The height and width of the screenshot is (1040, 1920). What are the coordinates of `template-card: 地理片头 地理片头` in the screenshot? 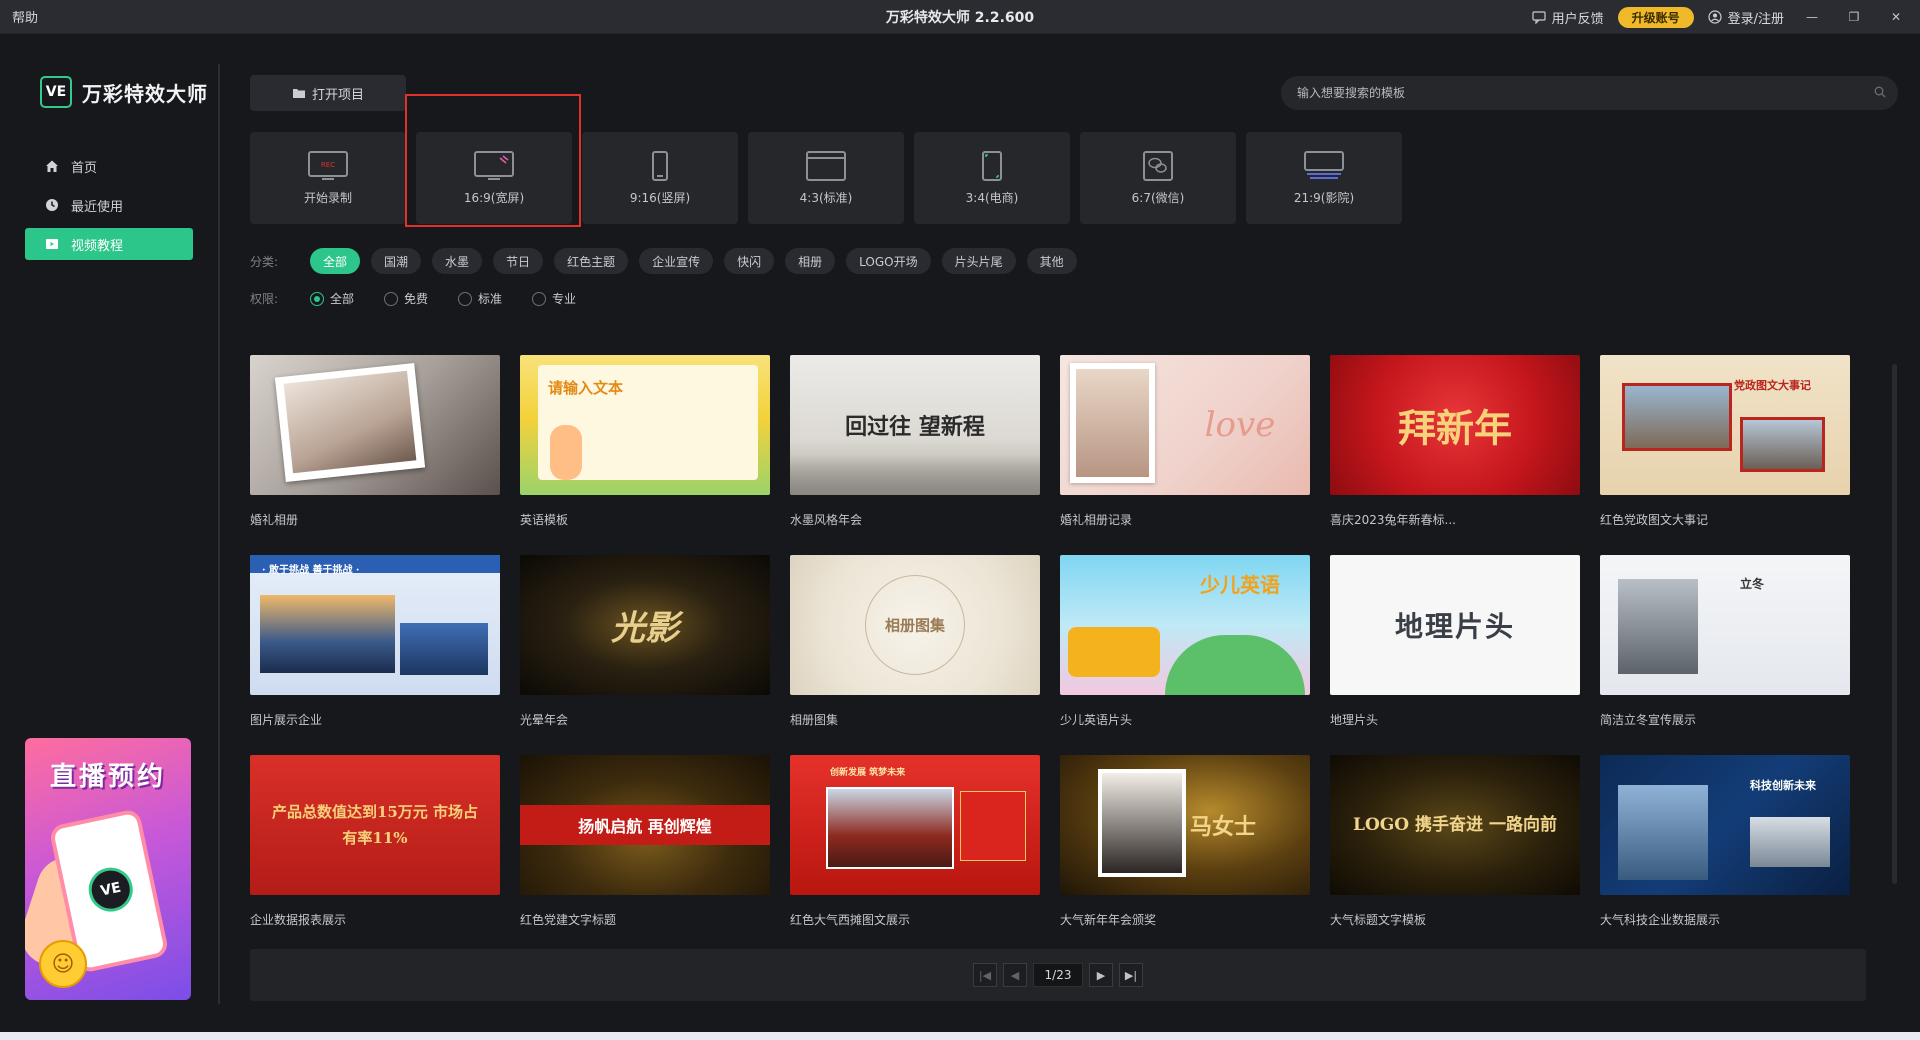 It's located at (1455, 641).